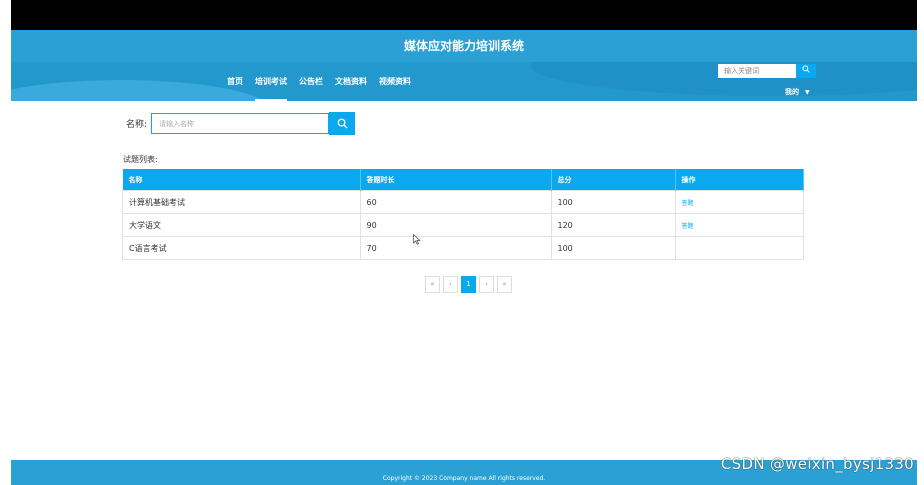 This screenshot has width=924, height=485. Describe the element at coordinates (432, 284) in the screenshot. I see `first-page-button: «` at that location.